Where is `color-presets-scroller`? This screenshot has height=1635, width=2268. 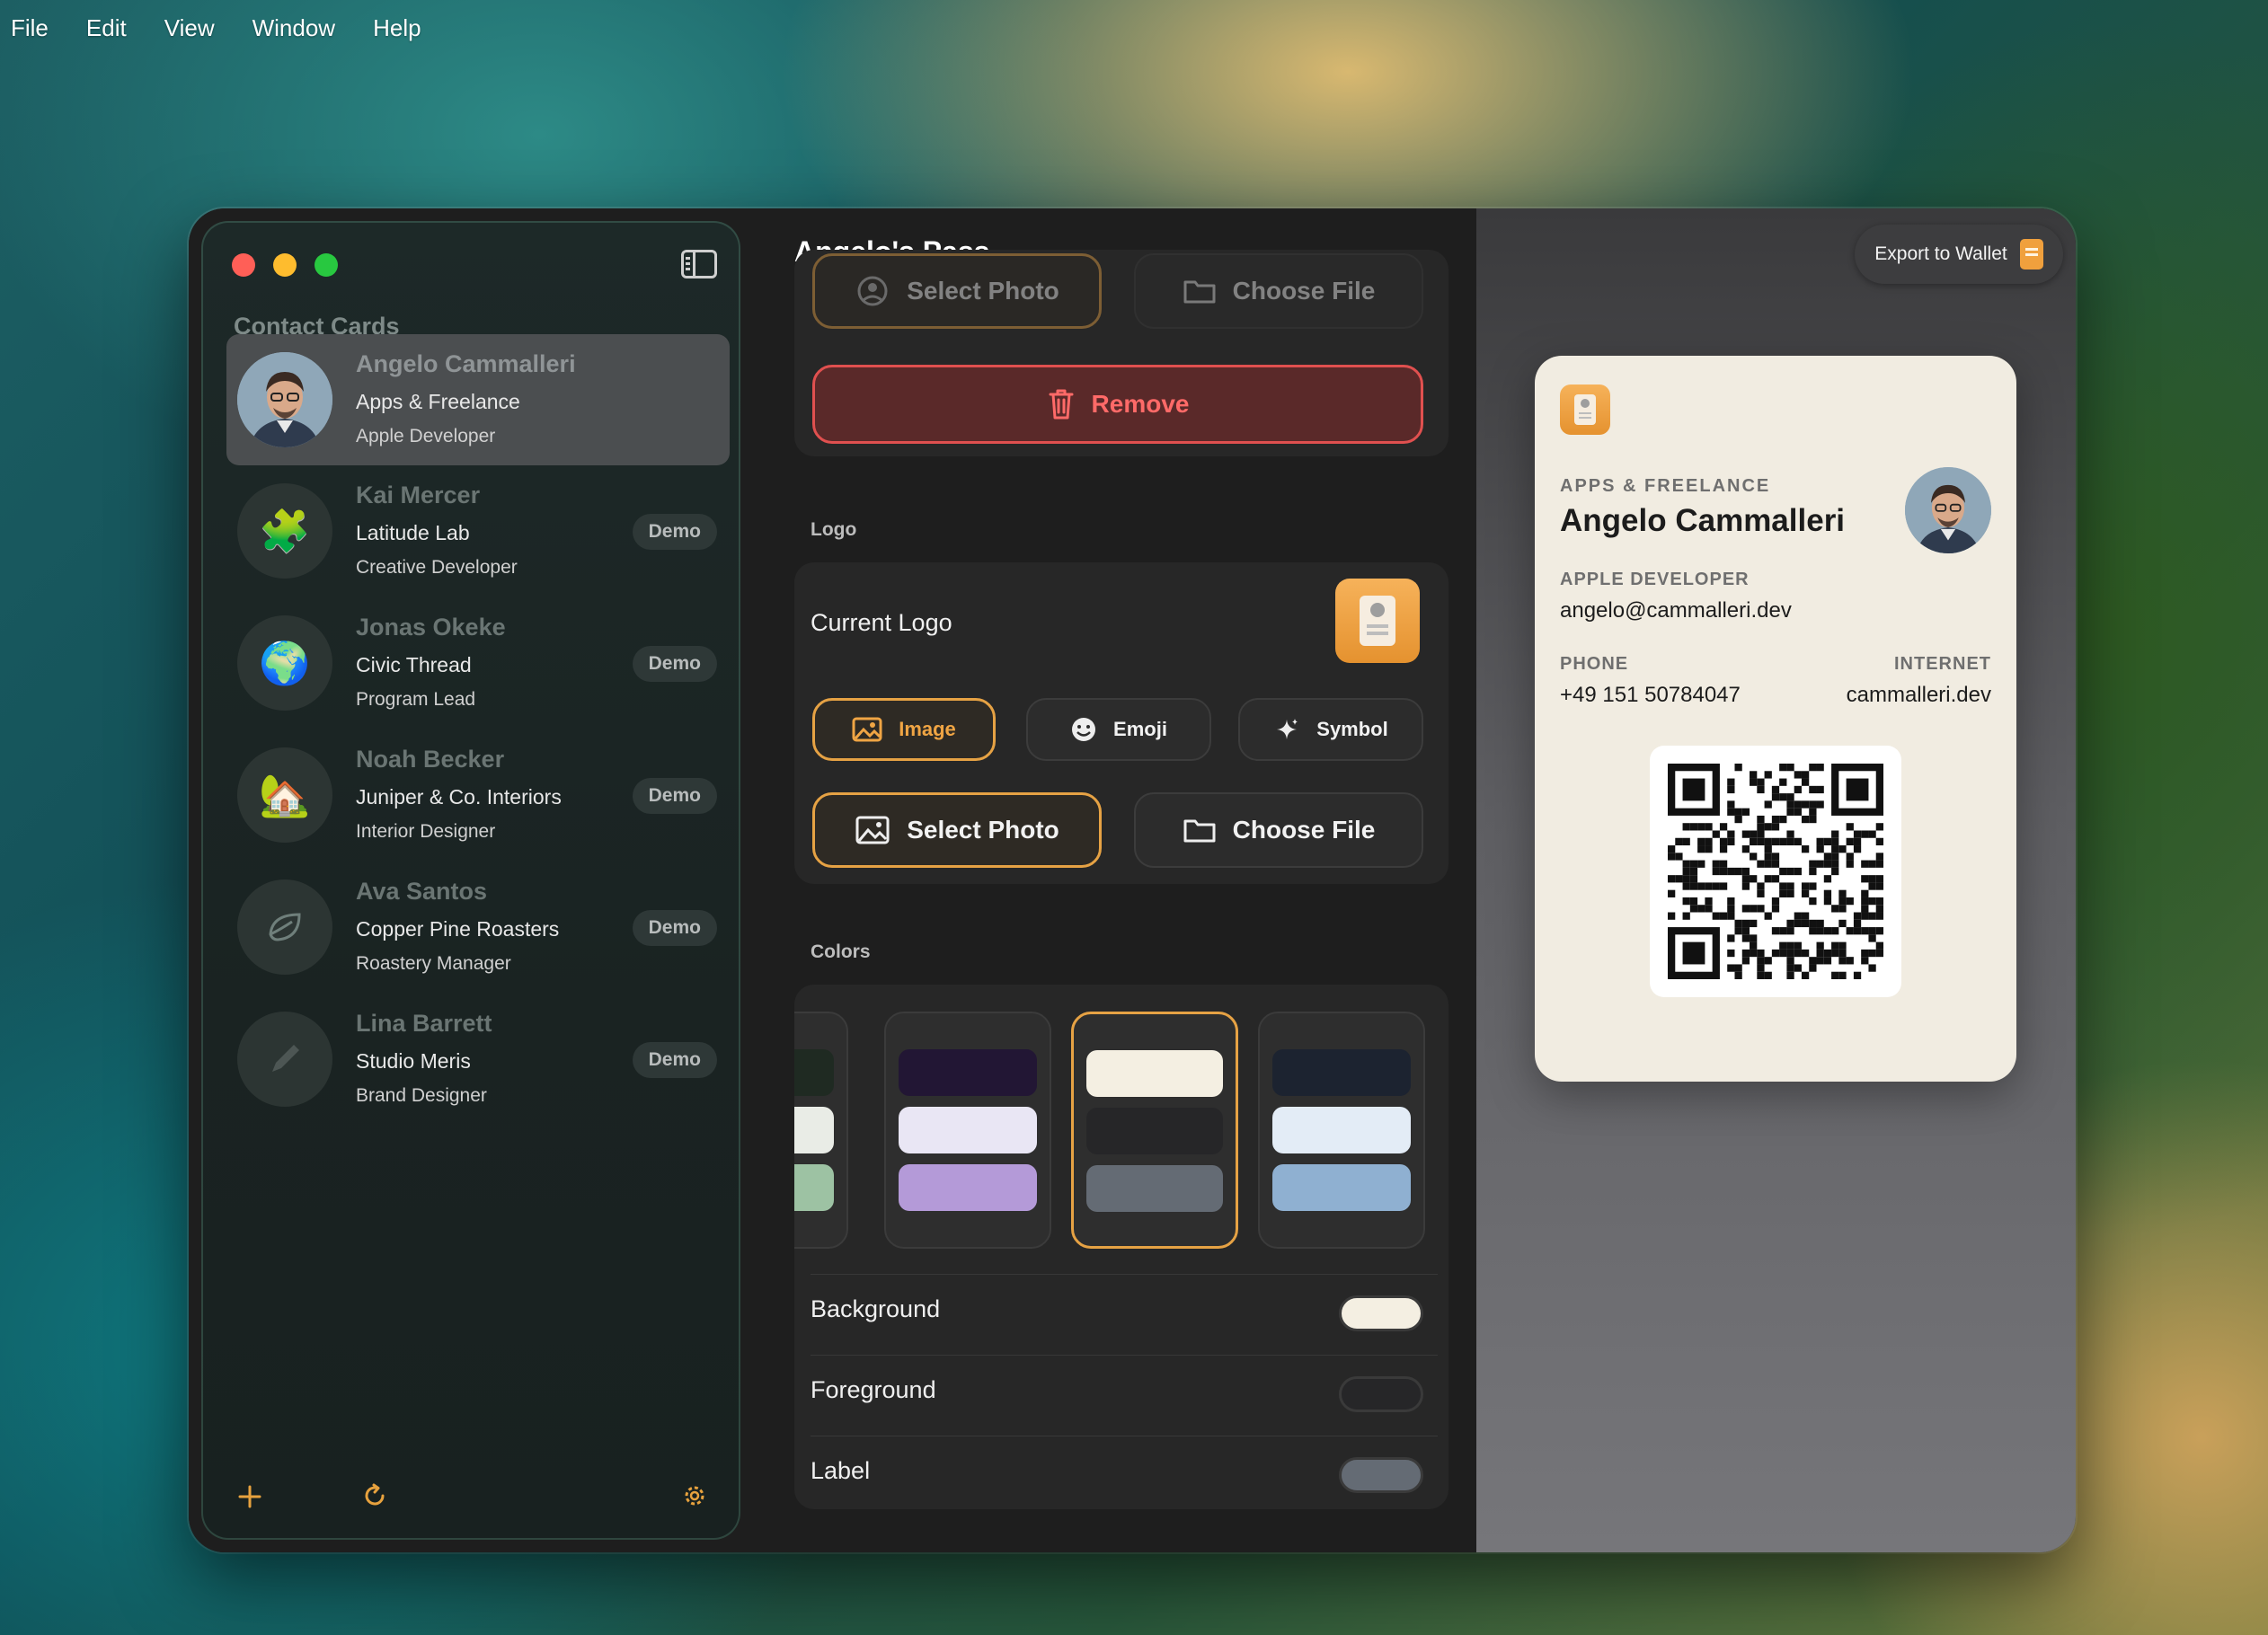 color-presets-scroller is located at coordinates (1121, 1133).